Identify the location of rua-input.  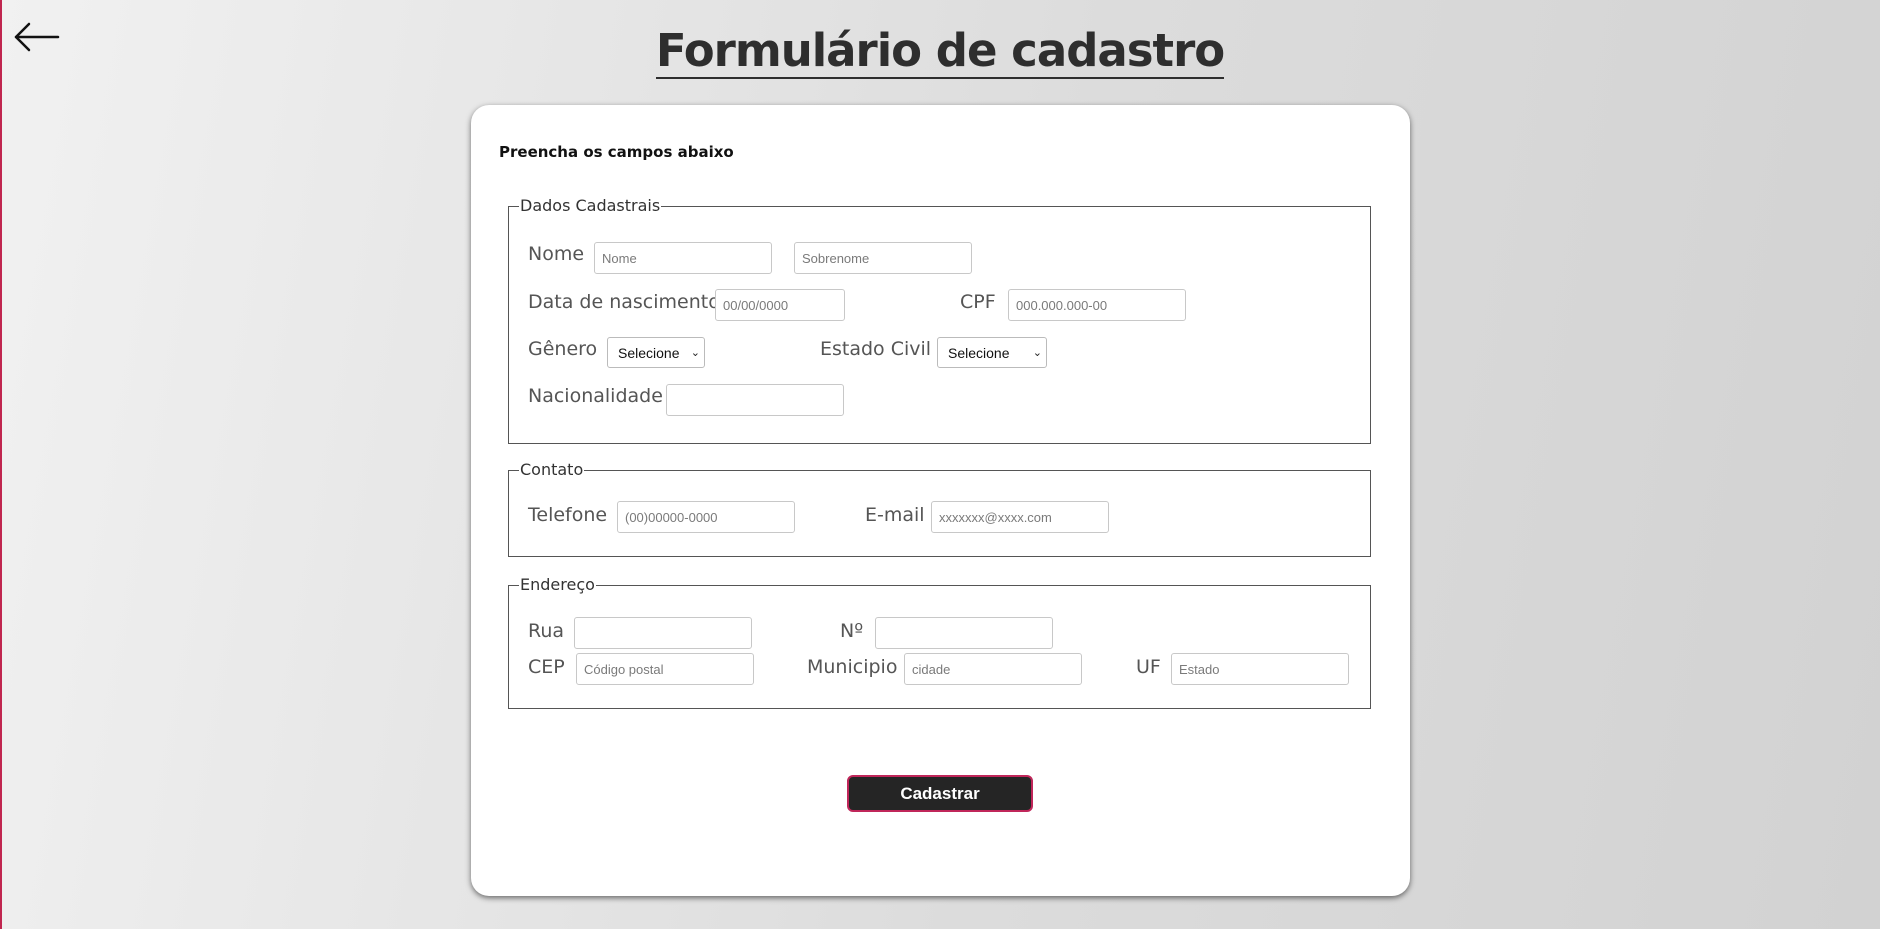
(663, 633).